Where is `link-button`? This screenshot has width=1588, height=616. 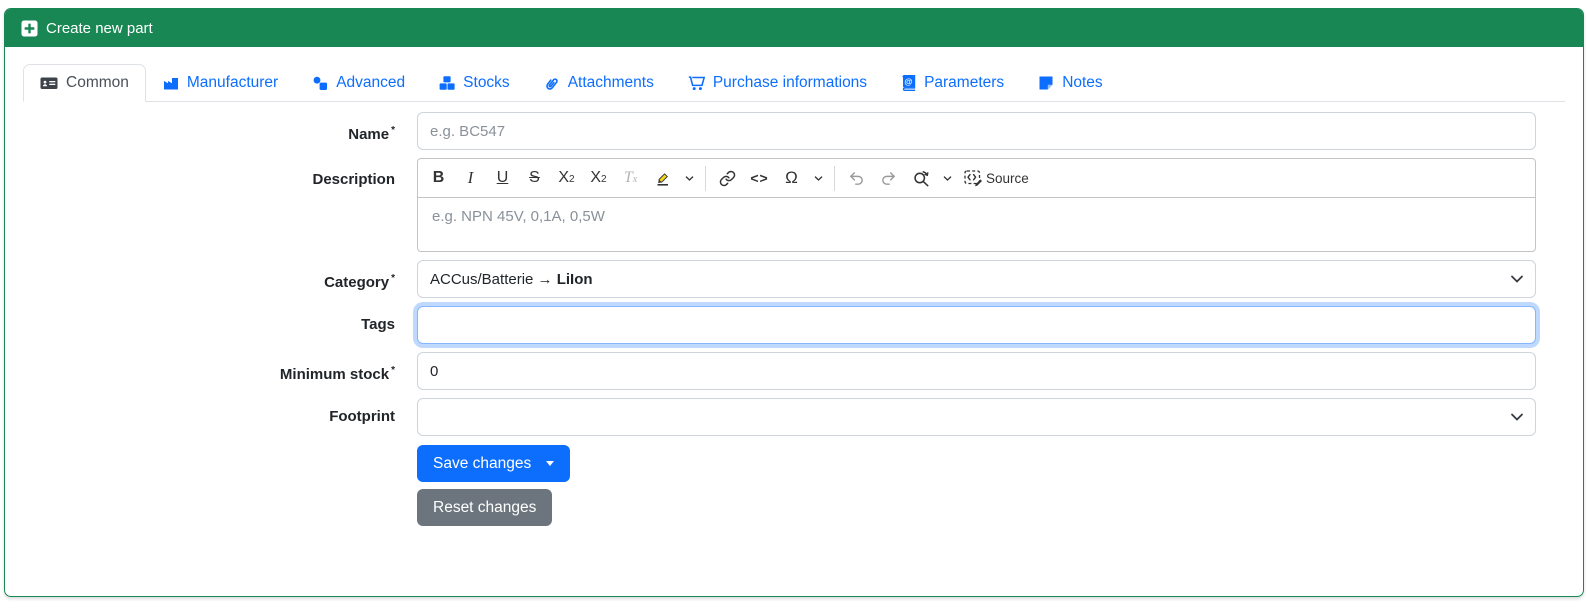
link-button is located at coordinates (727, 178).